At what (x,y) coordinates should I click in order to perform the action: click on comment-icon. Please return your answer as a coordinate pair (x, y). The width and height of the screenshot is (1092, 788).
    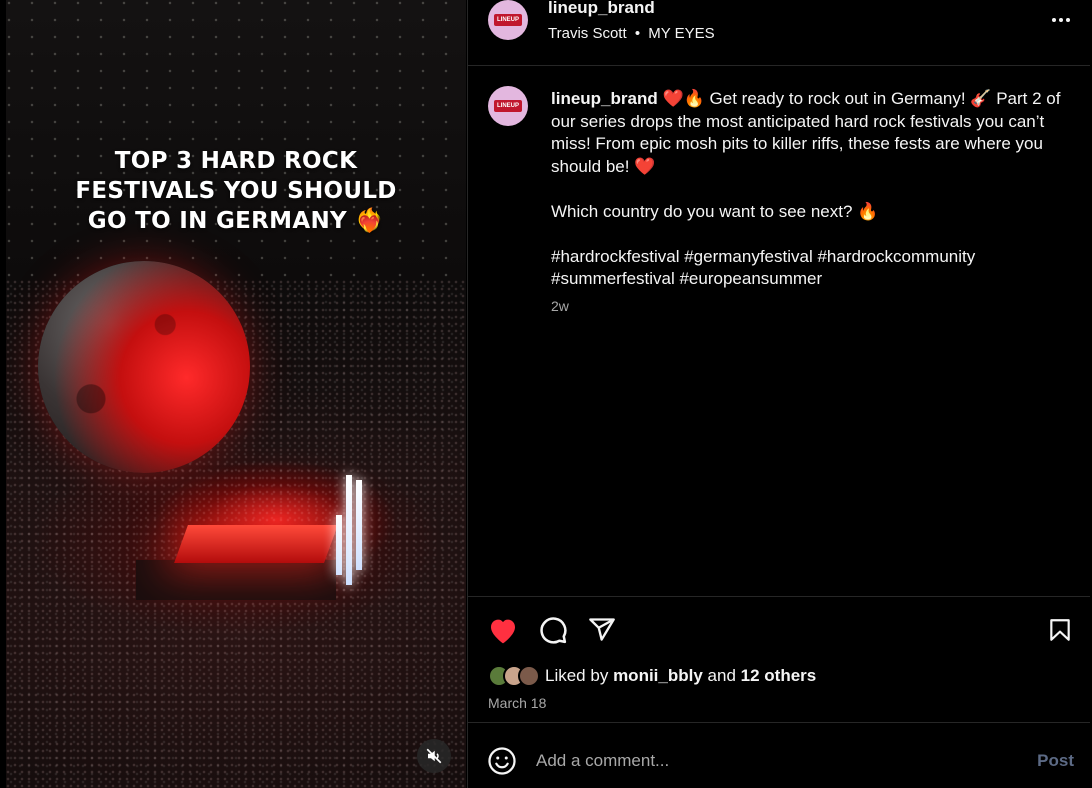
    Looking at the image, I should click on (553, 630).